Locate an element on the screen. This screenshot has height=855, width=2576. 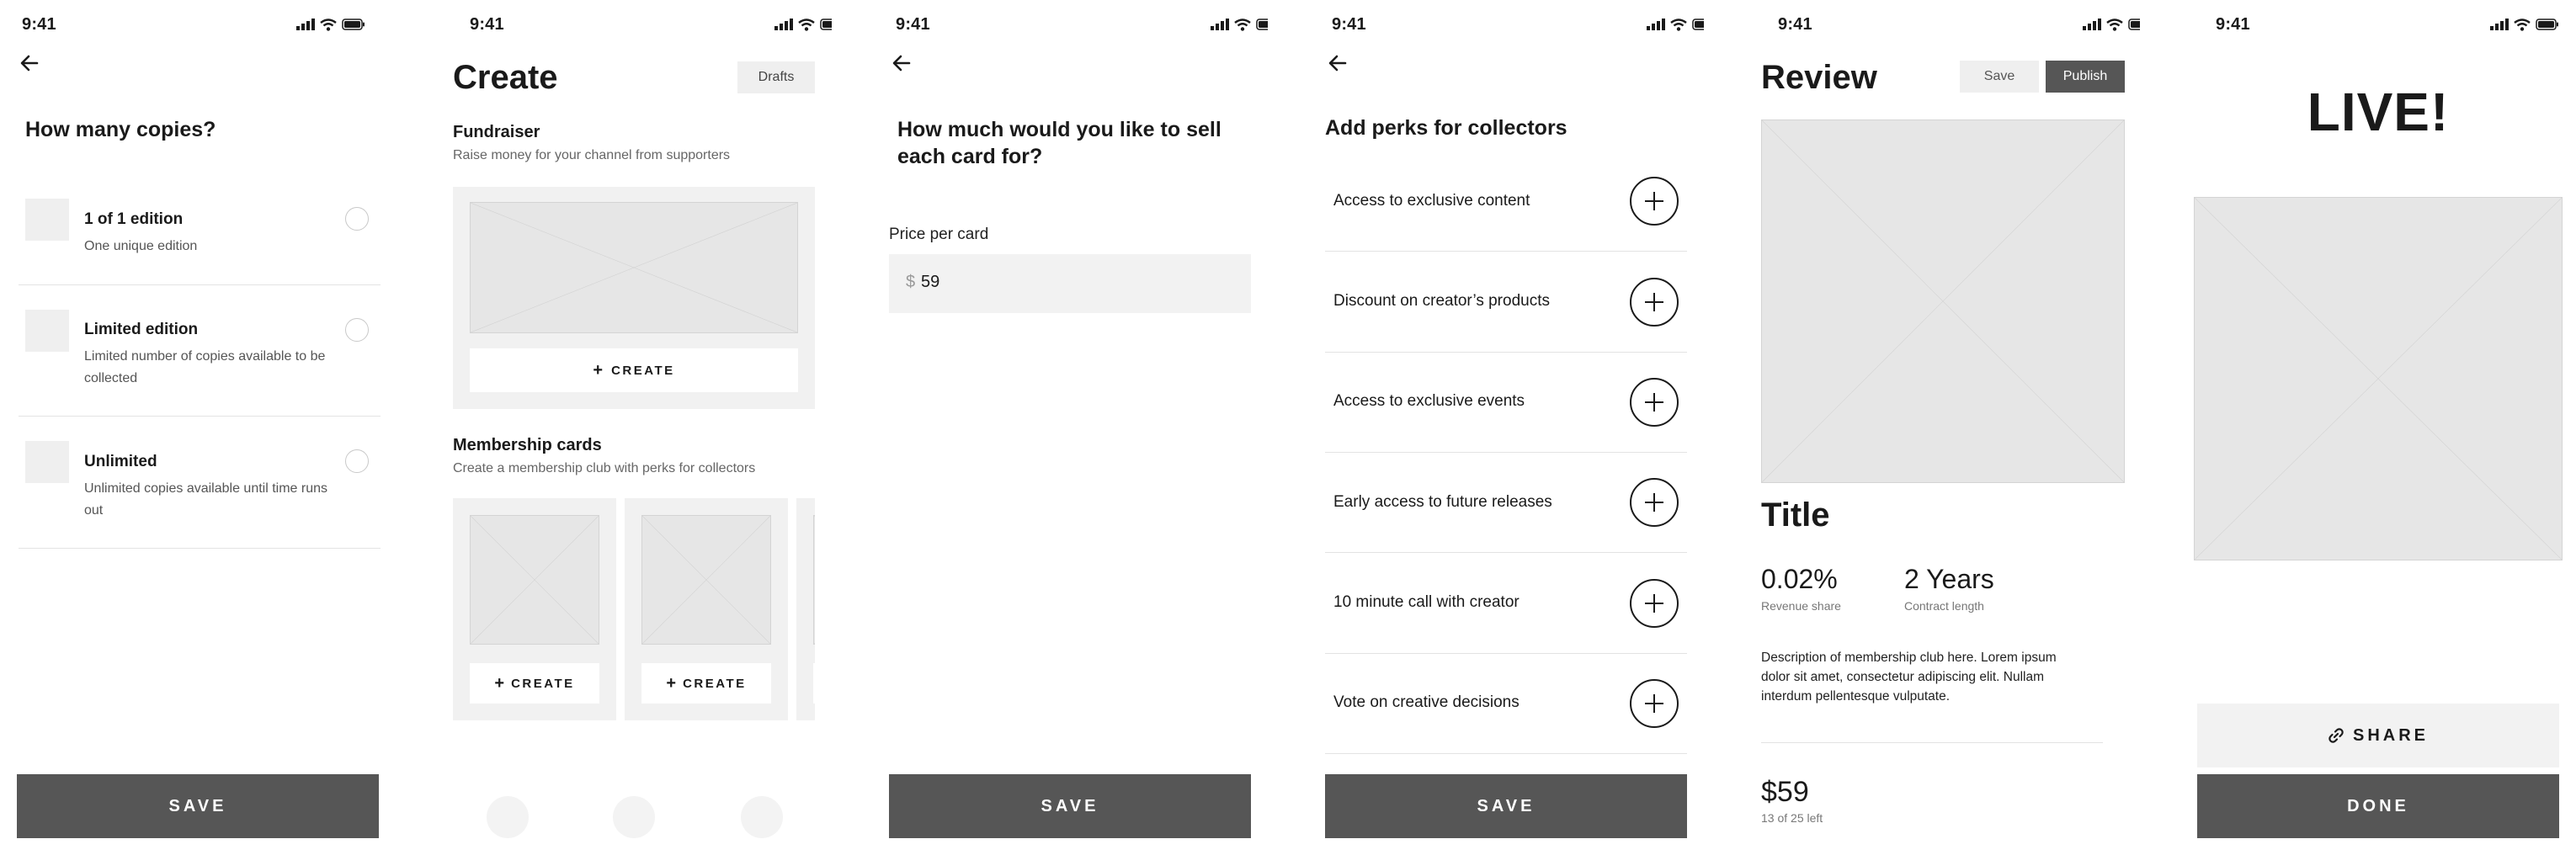
save-draft-button: Save is located at coordinates (2000, 77).